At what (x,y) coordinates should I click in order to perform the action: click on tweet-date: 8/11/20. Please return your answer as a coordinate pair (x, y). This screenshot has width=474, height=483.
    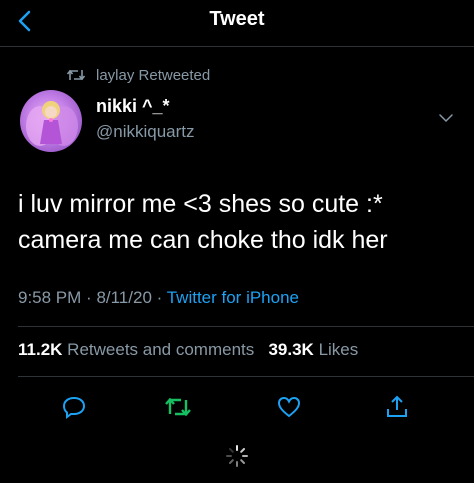
    Looking at the image, I should click on (124, 297).